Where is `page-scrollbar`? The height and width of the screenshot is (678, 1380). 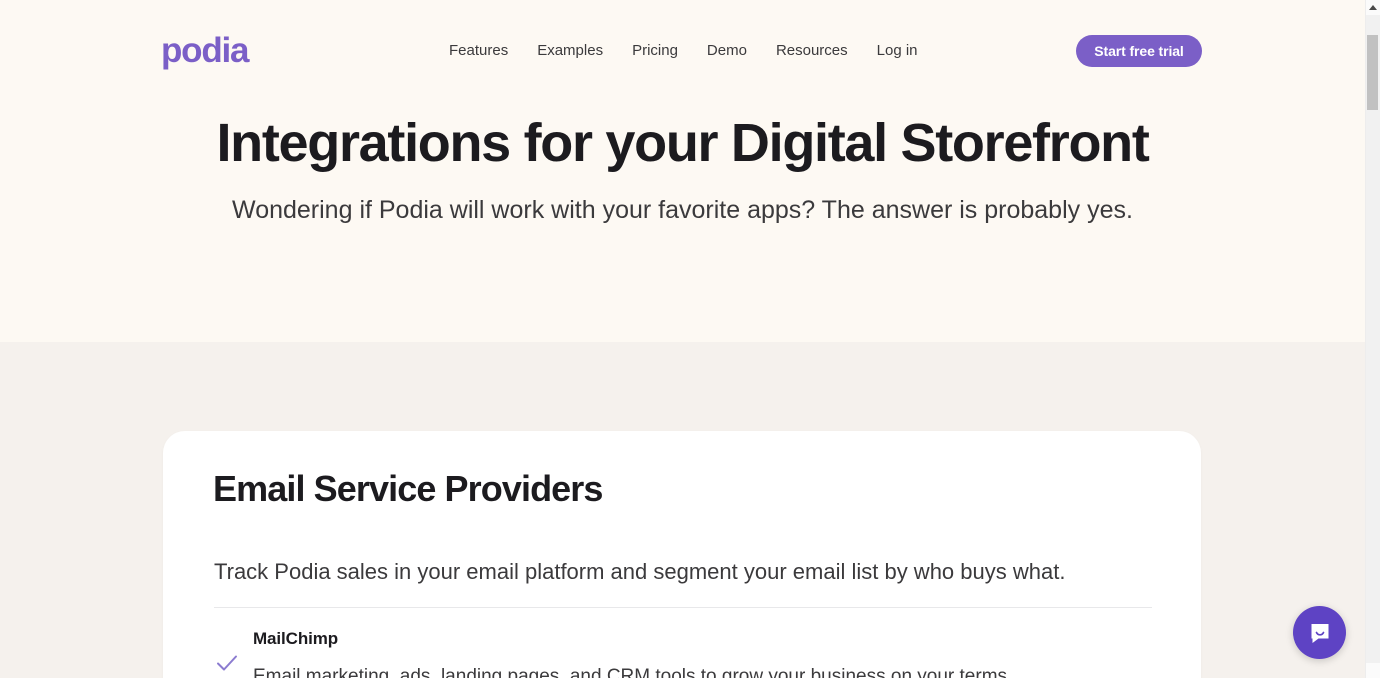
page-scrollbar is located at coordinates (1372, 339).